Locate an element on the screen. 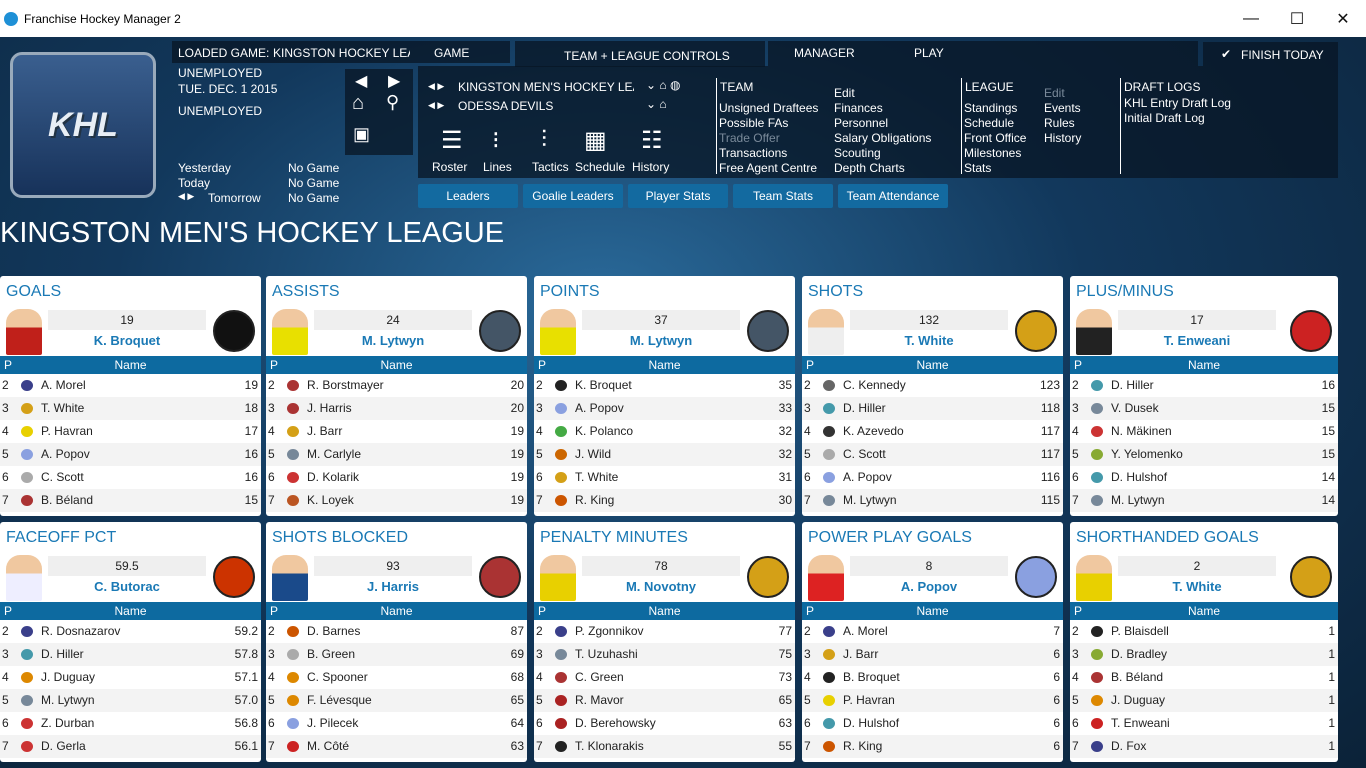  player-name: T. Klonarakis is located at coordinates (609, 746).